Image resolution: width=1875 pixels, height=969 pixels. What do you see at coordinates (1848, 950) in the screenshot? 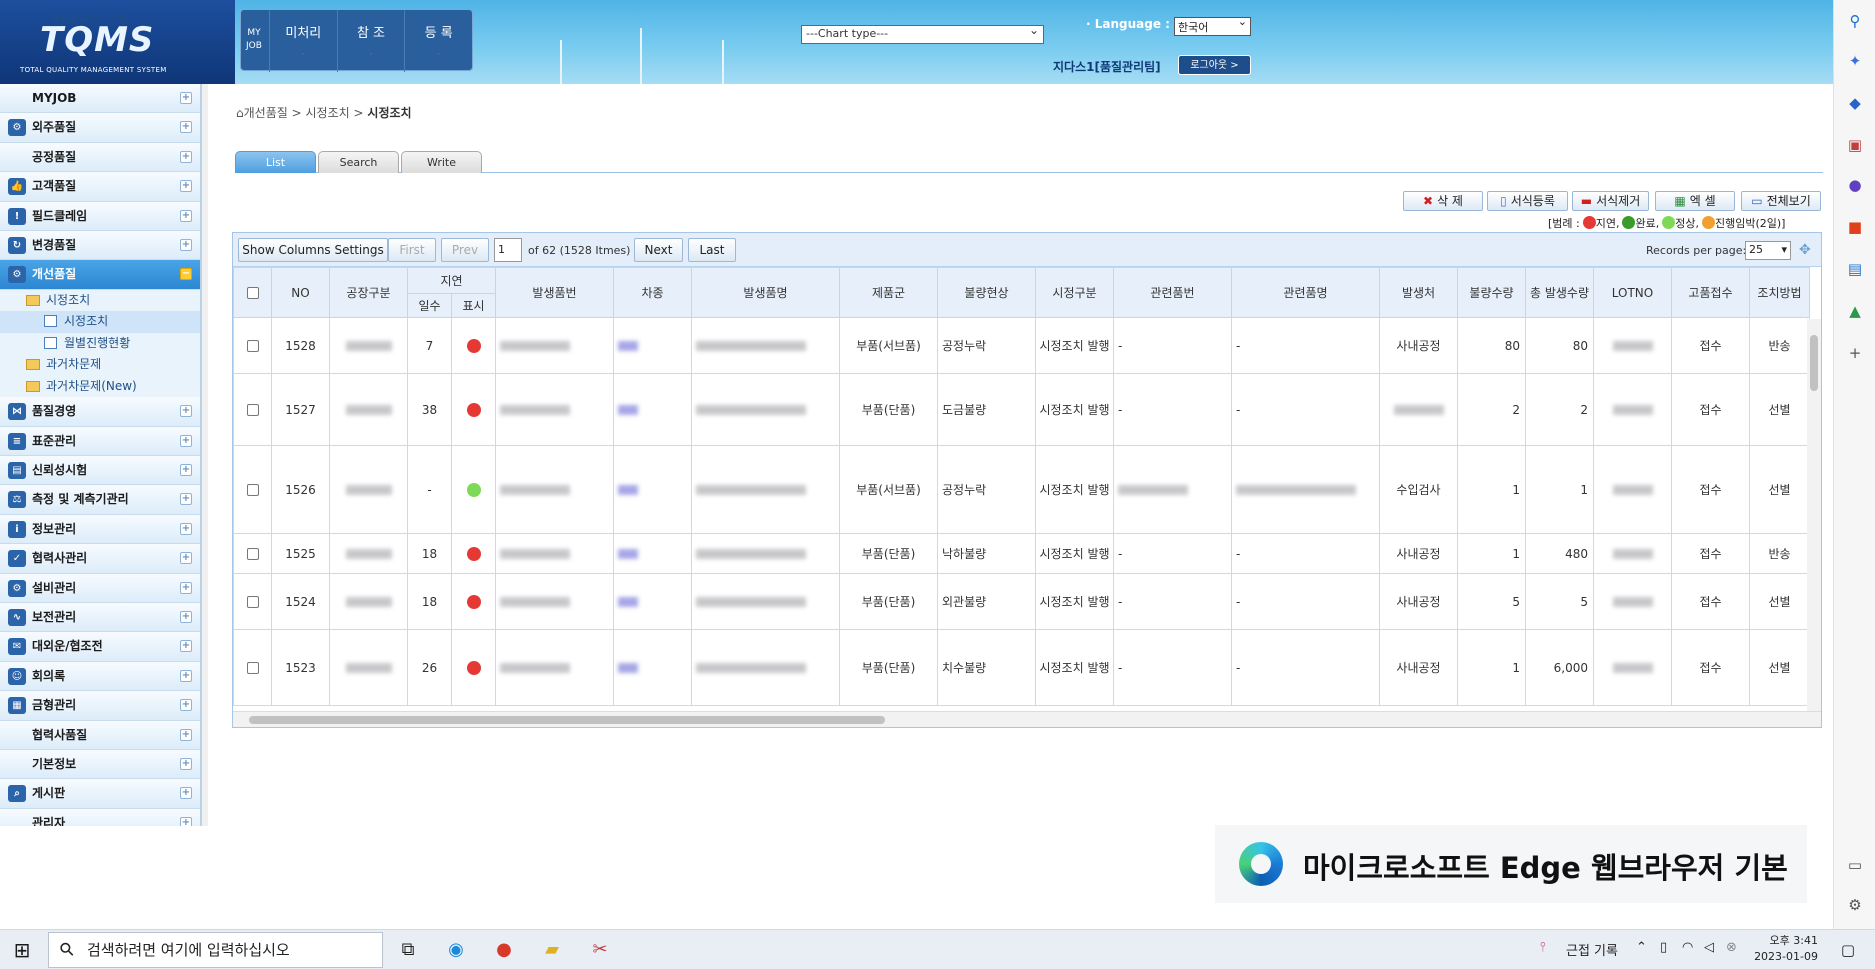
I see `notification-icon: ▢` at bounding box center [1848, 950].